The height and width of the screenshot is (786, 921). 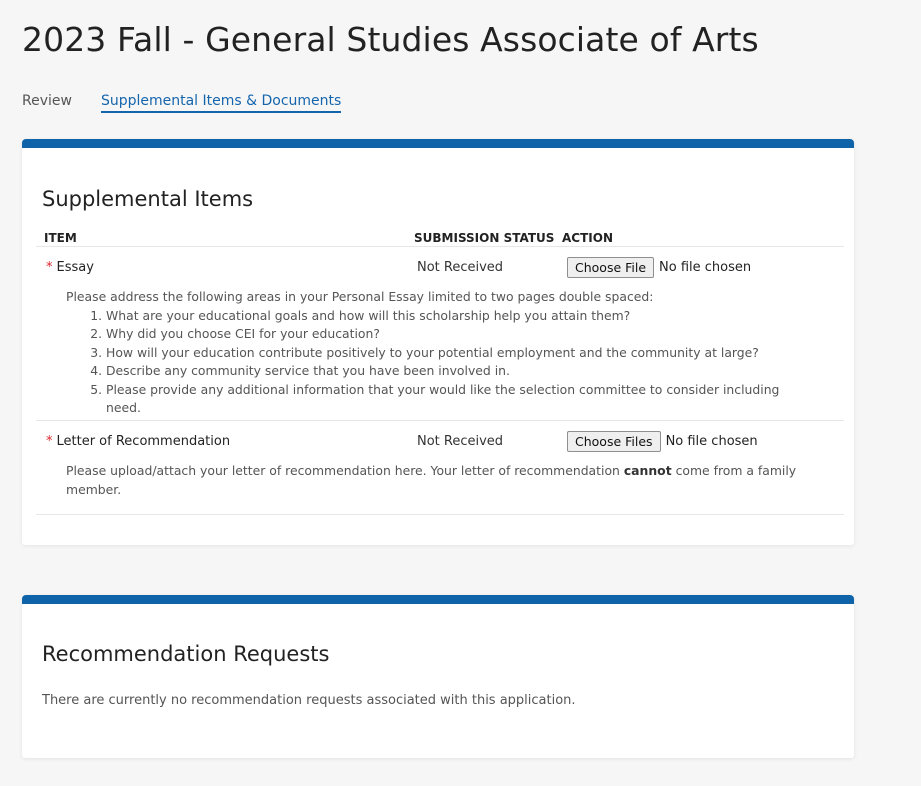 What do you see at coordinates (460, 441) in the screenshot?
I see `status-letter: Not Received` at bounding box center [460, 441].